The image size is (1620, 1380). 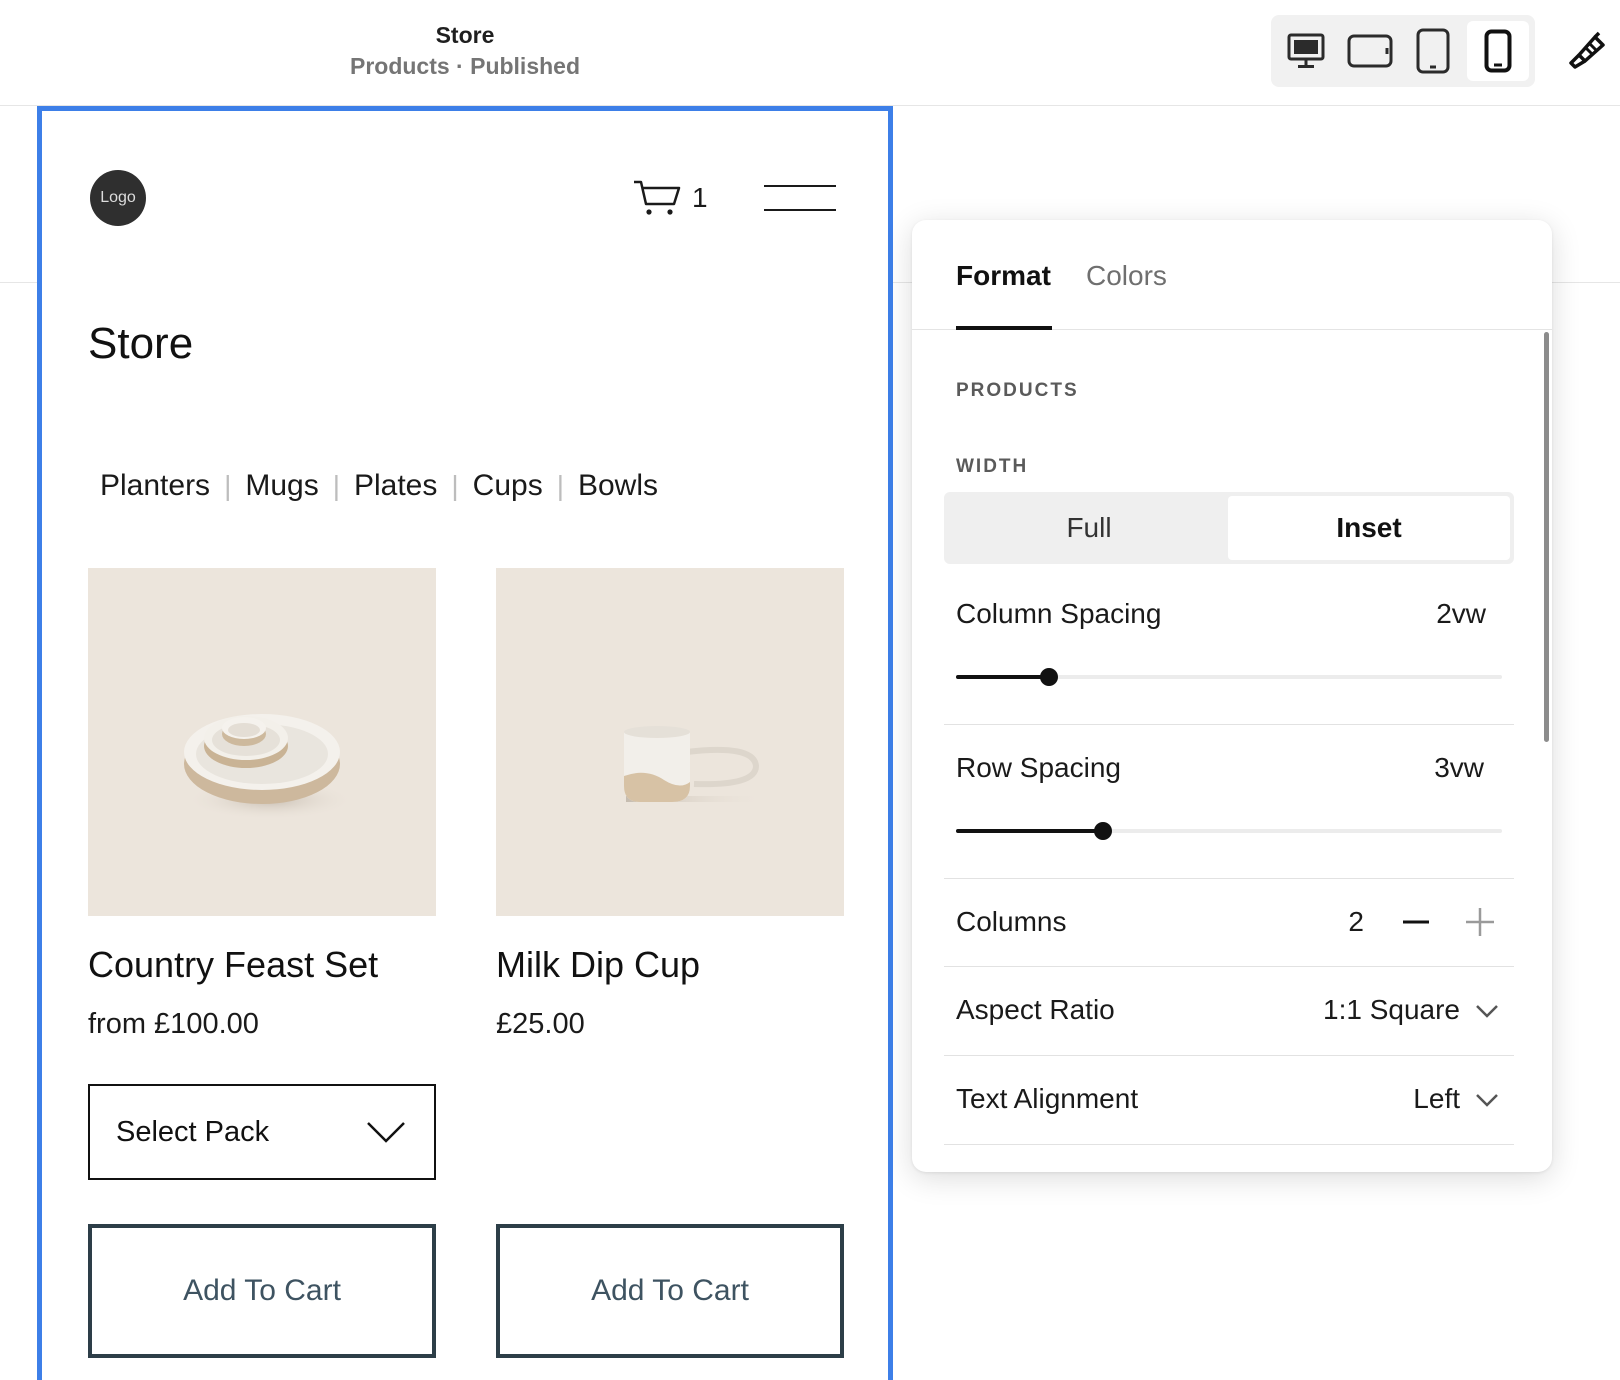 What do you see at coordinates (618, 486) in the screenshot?
I see `category-bowls: Bowls` at bounding box center [618, 486].